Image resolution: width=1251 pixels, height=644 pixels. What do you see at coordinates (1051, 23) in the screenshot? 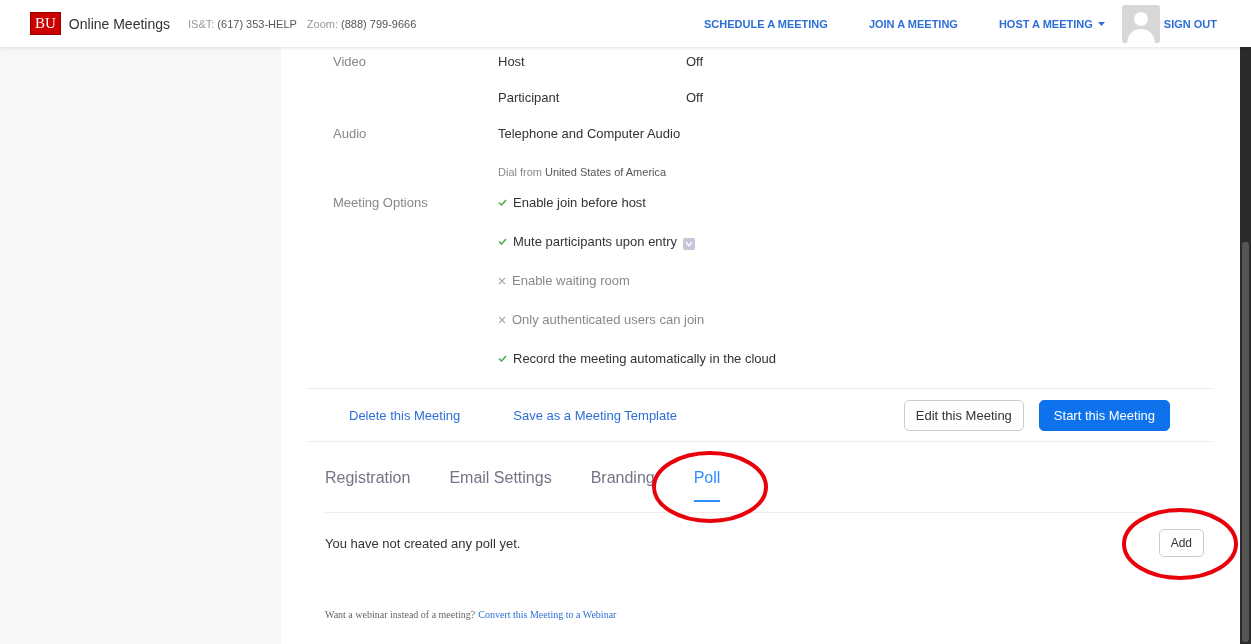
I see `nav-link: HOST A MEETING` at bounding box center [1051, 23].